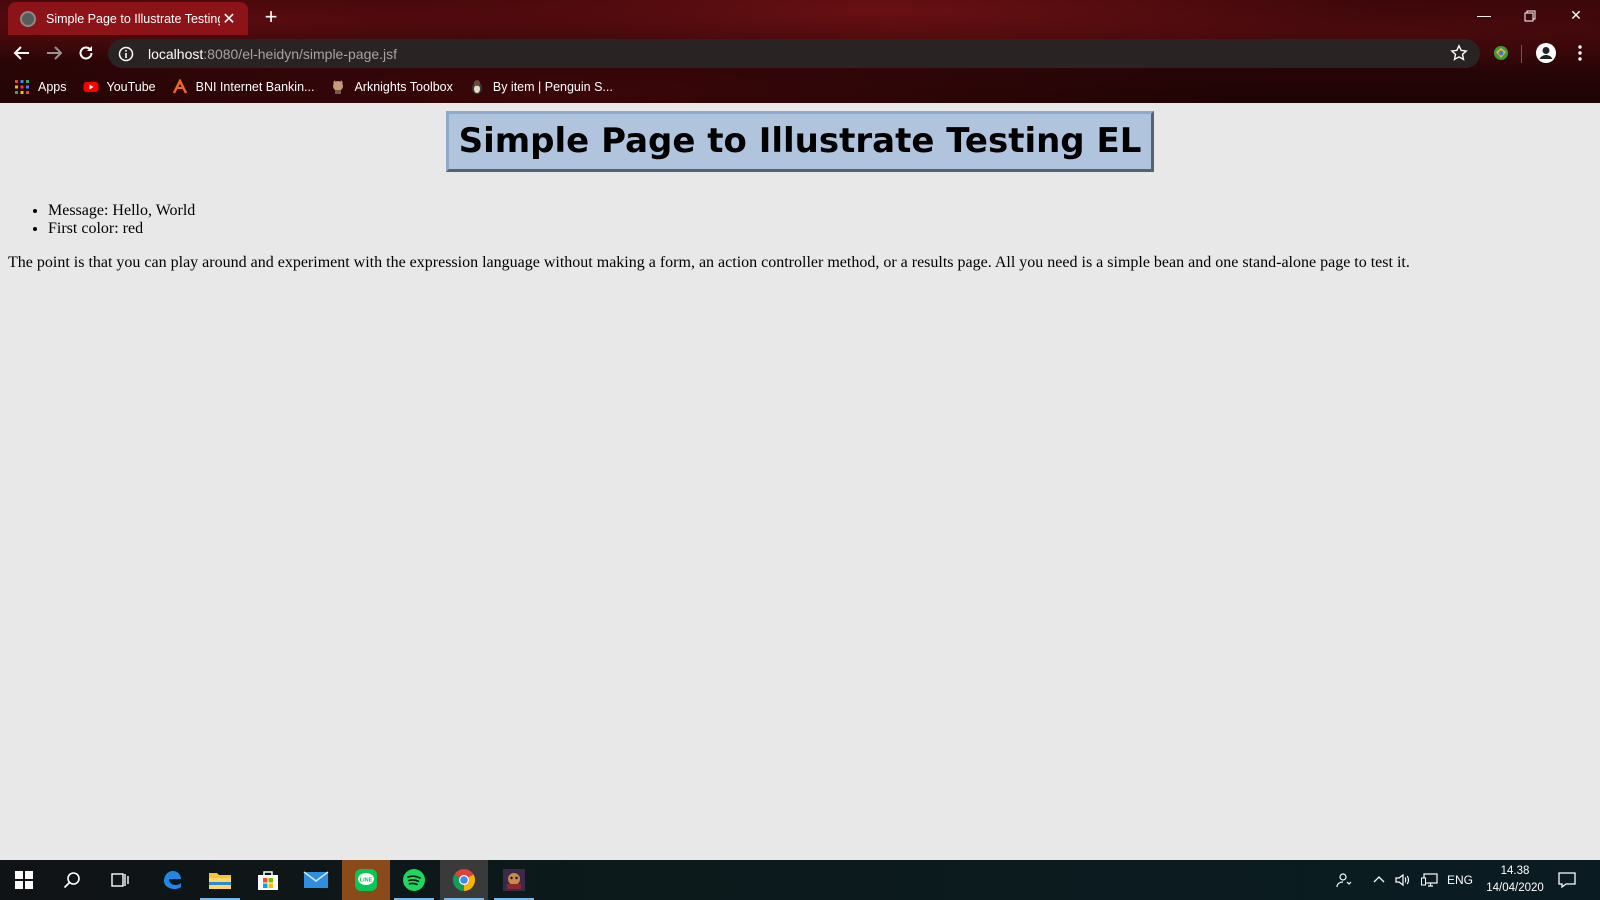 The image size is (1600, 900). I want to click on volume-icon, so click(1402, 880).